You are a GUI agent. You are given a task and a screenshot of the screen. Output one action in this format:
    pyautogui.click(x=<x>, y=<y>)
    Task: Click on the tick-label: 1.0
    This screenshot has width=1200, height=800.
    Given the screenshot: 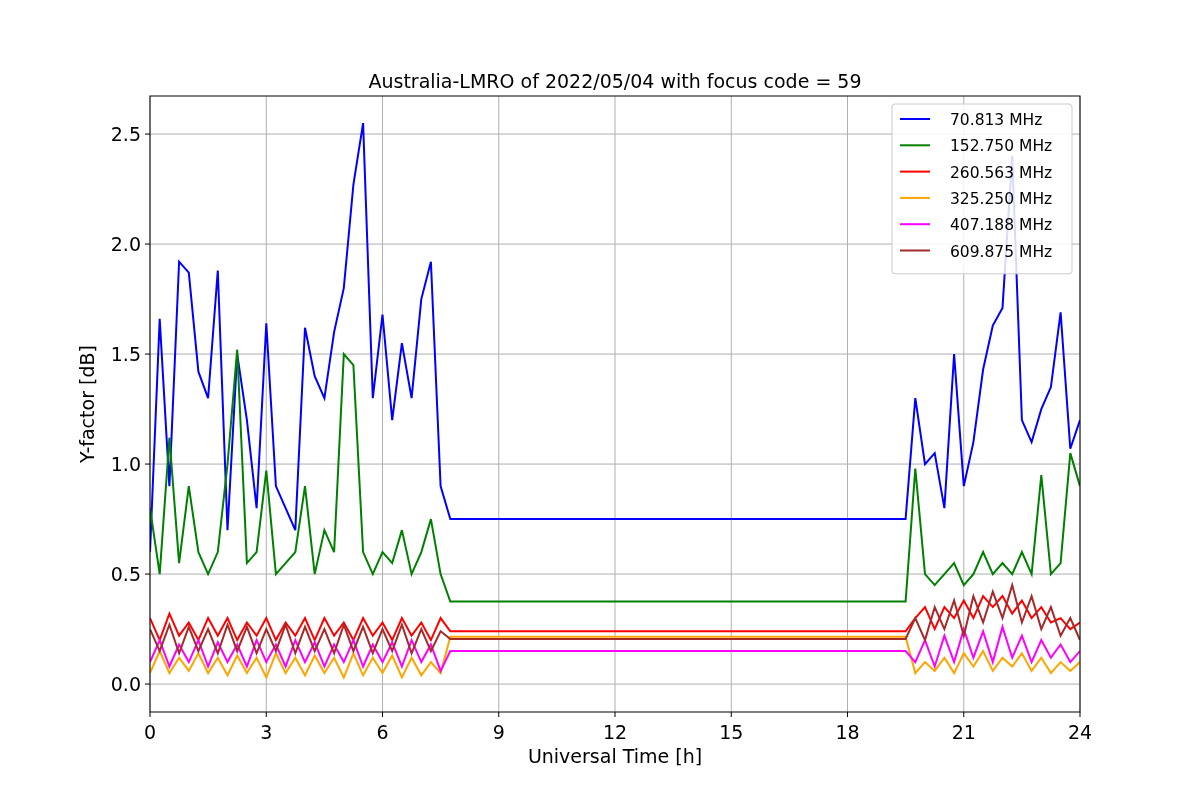 What is the action you would take?
    pyautogui.click(x=125, y=464)
    